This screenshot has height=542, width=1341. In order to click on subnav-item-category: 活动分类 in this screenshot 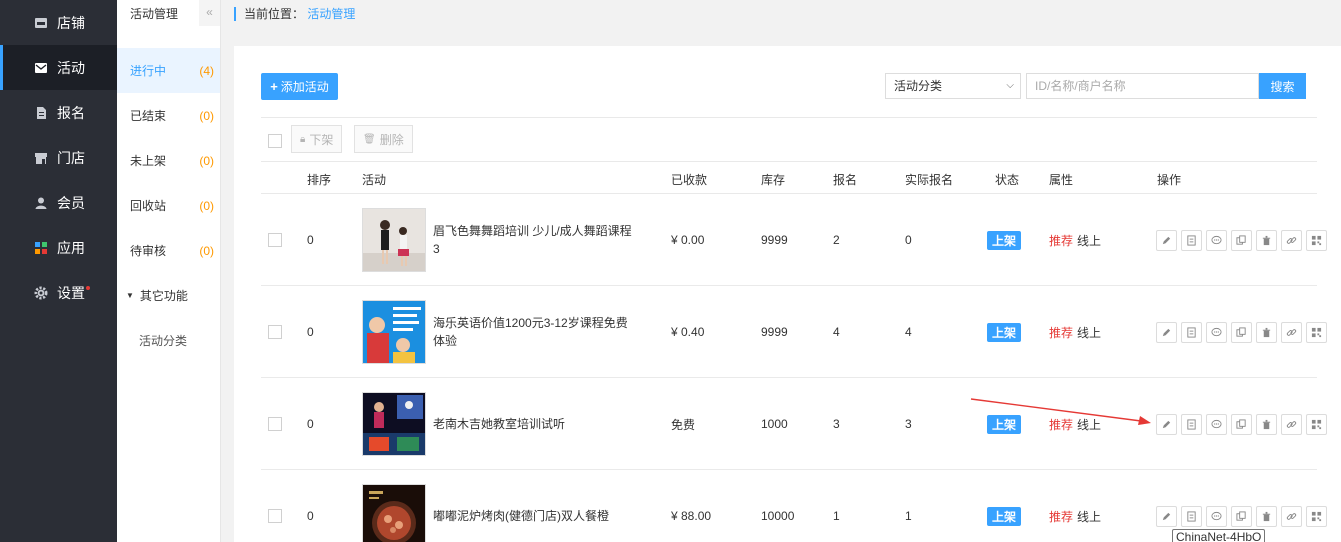, I will do `click(168, 340)`.